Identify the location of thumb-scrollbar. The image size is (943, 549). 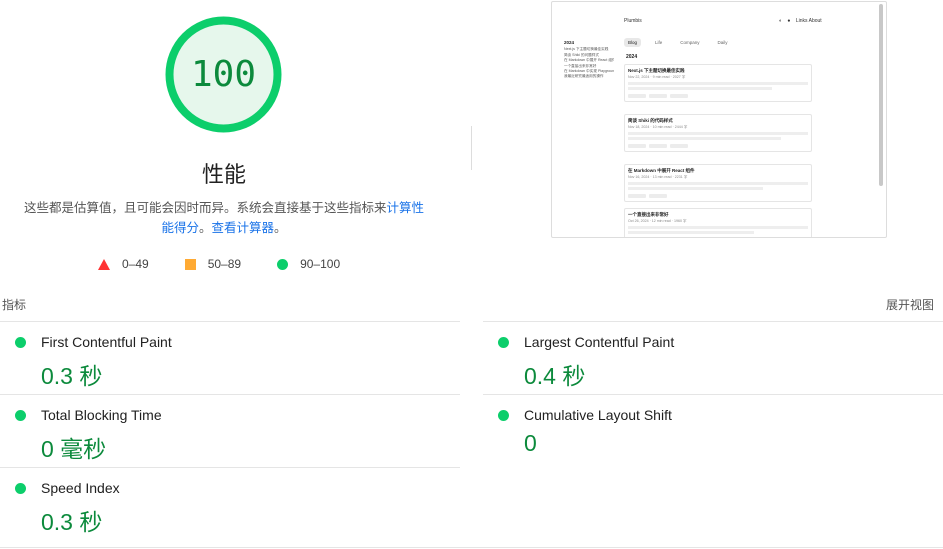
(881, 95).